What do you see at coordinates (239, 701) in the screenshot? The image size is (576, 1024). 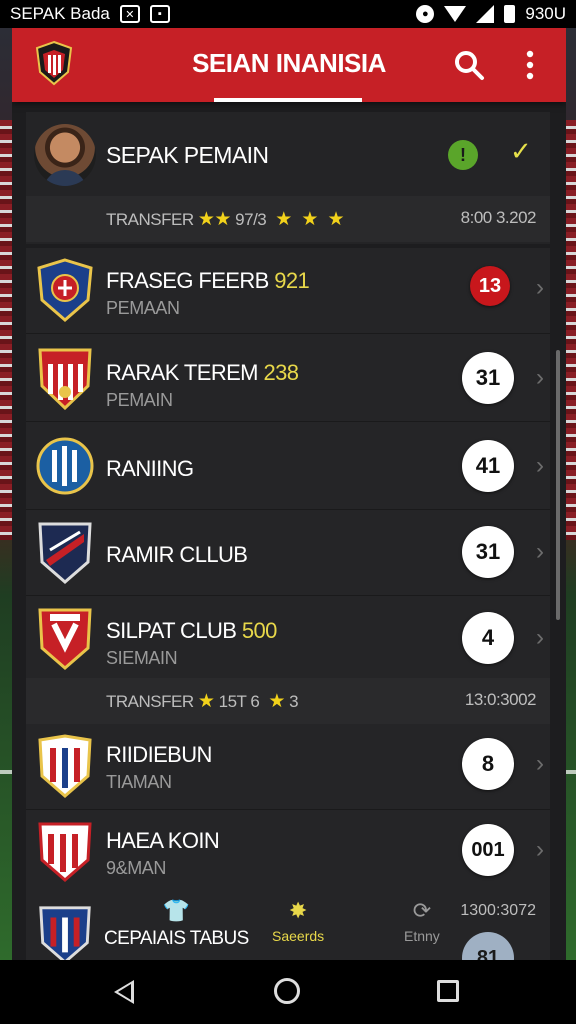 I see `transfer-value: 15T 6` at bounding box center [239, 701].